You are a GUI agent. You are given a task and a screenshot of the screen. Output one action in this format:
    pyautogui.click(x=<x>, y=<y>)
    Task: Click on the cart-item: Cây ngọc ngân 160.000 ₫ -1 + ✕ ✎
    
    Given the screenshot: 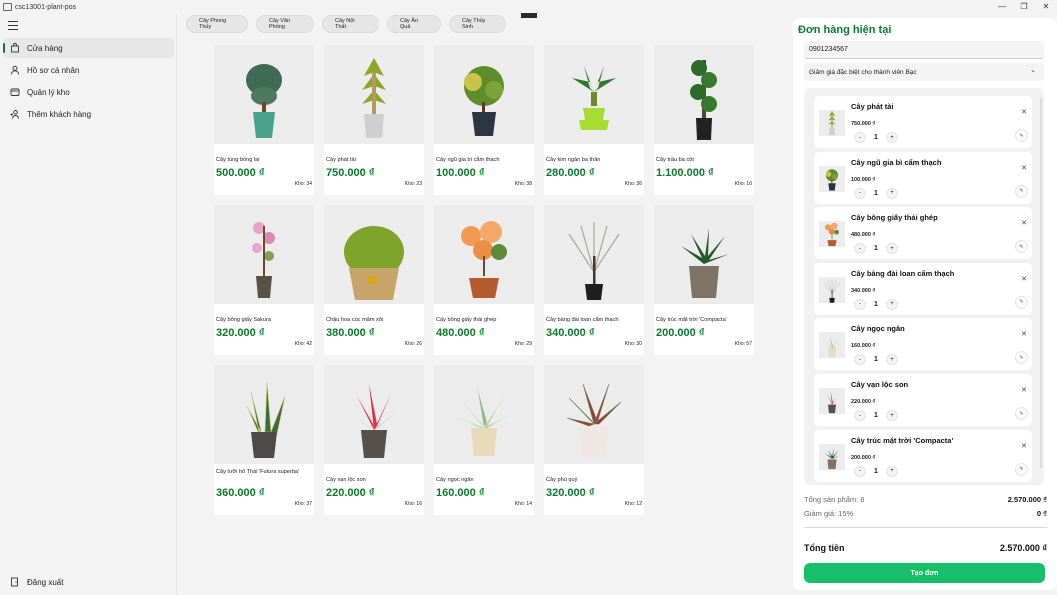 What is the action you would take?
    pyautogui.click(x=923, y=344)
    